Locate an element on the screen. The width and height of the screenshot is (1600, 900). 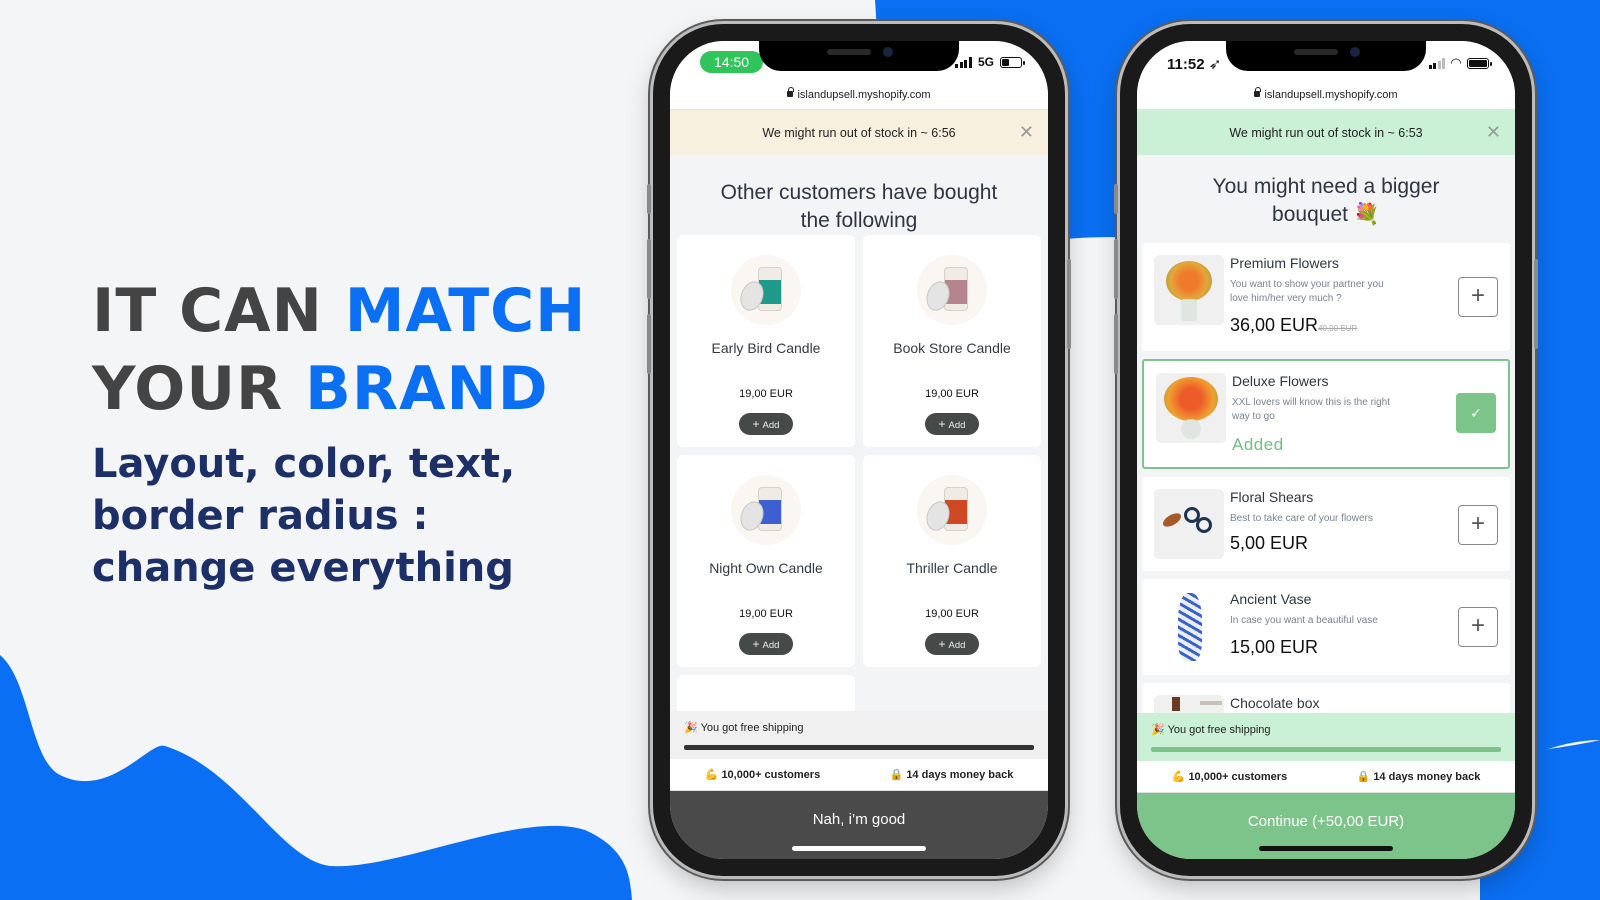
shears-image is located at coordinates (1189, 524).